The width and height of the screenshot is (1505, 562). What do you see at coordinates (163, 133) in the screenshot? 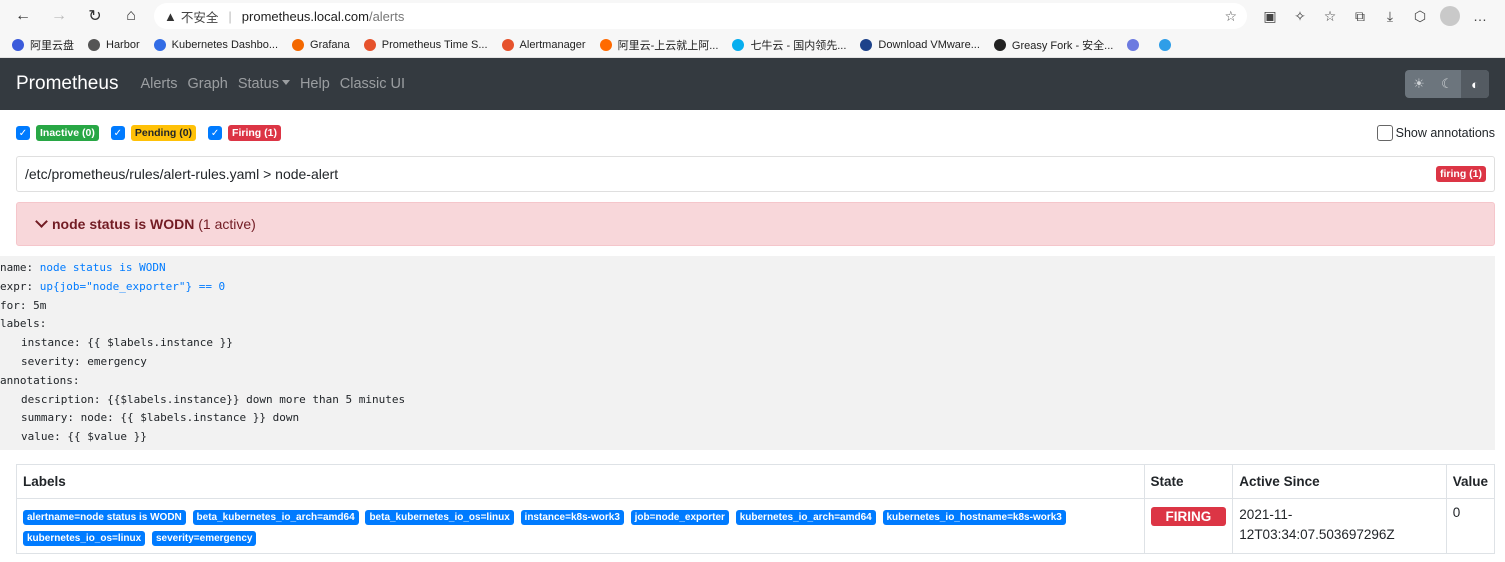
I see `pending-badge: Pending (0)` at bounding box center [163, 133].